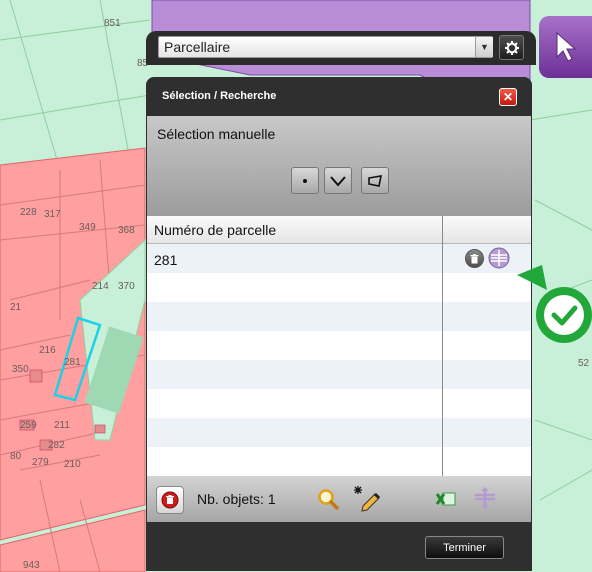 This screenshot has width=592, height=572. What do you see at coordinates (126, 286) in the screenshot?
I see `parcel-label: 370` at bounding box center [126, 286].